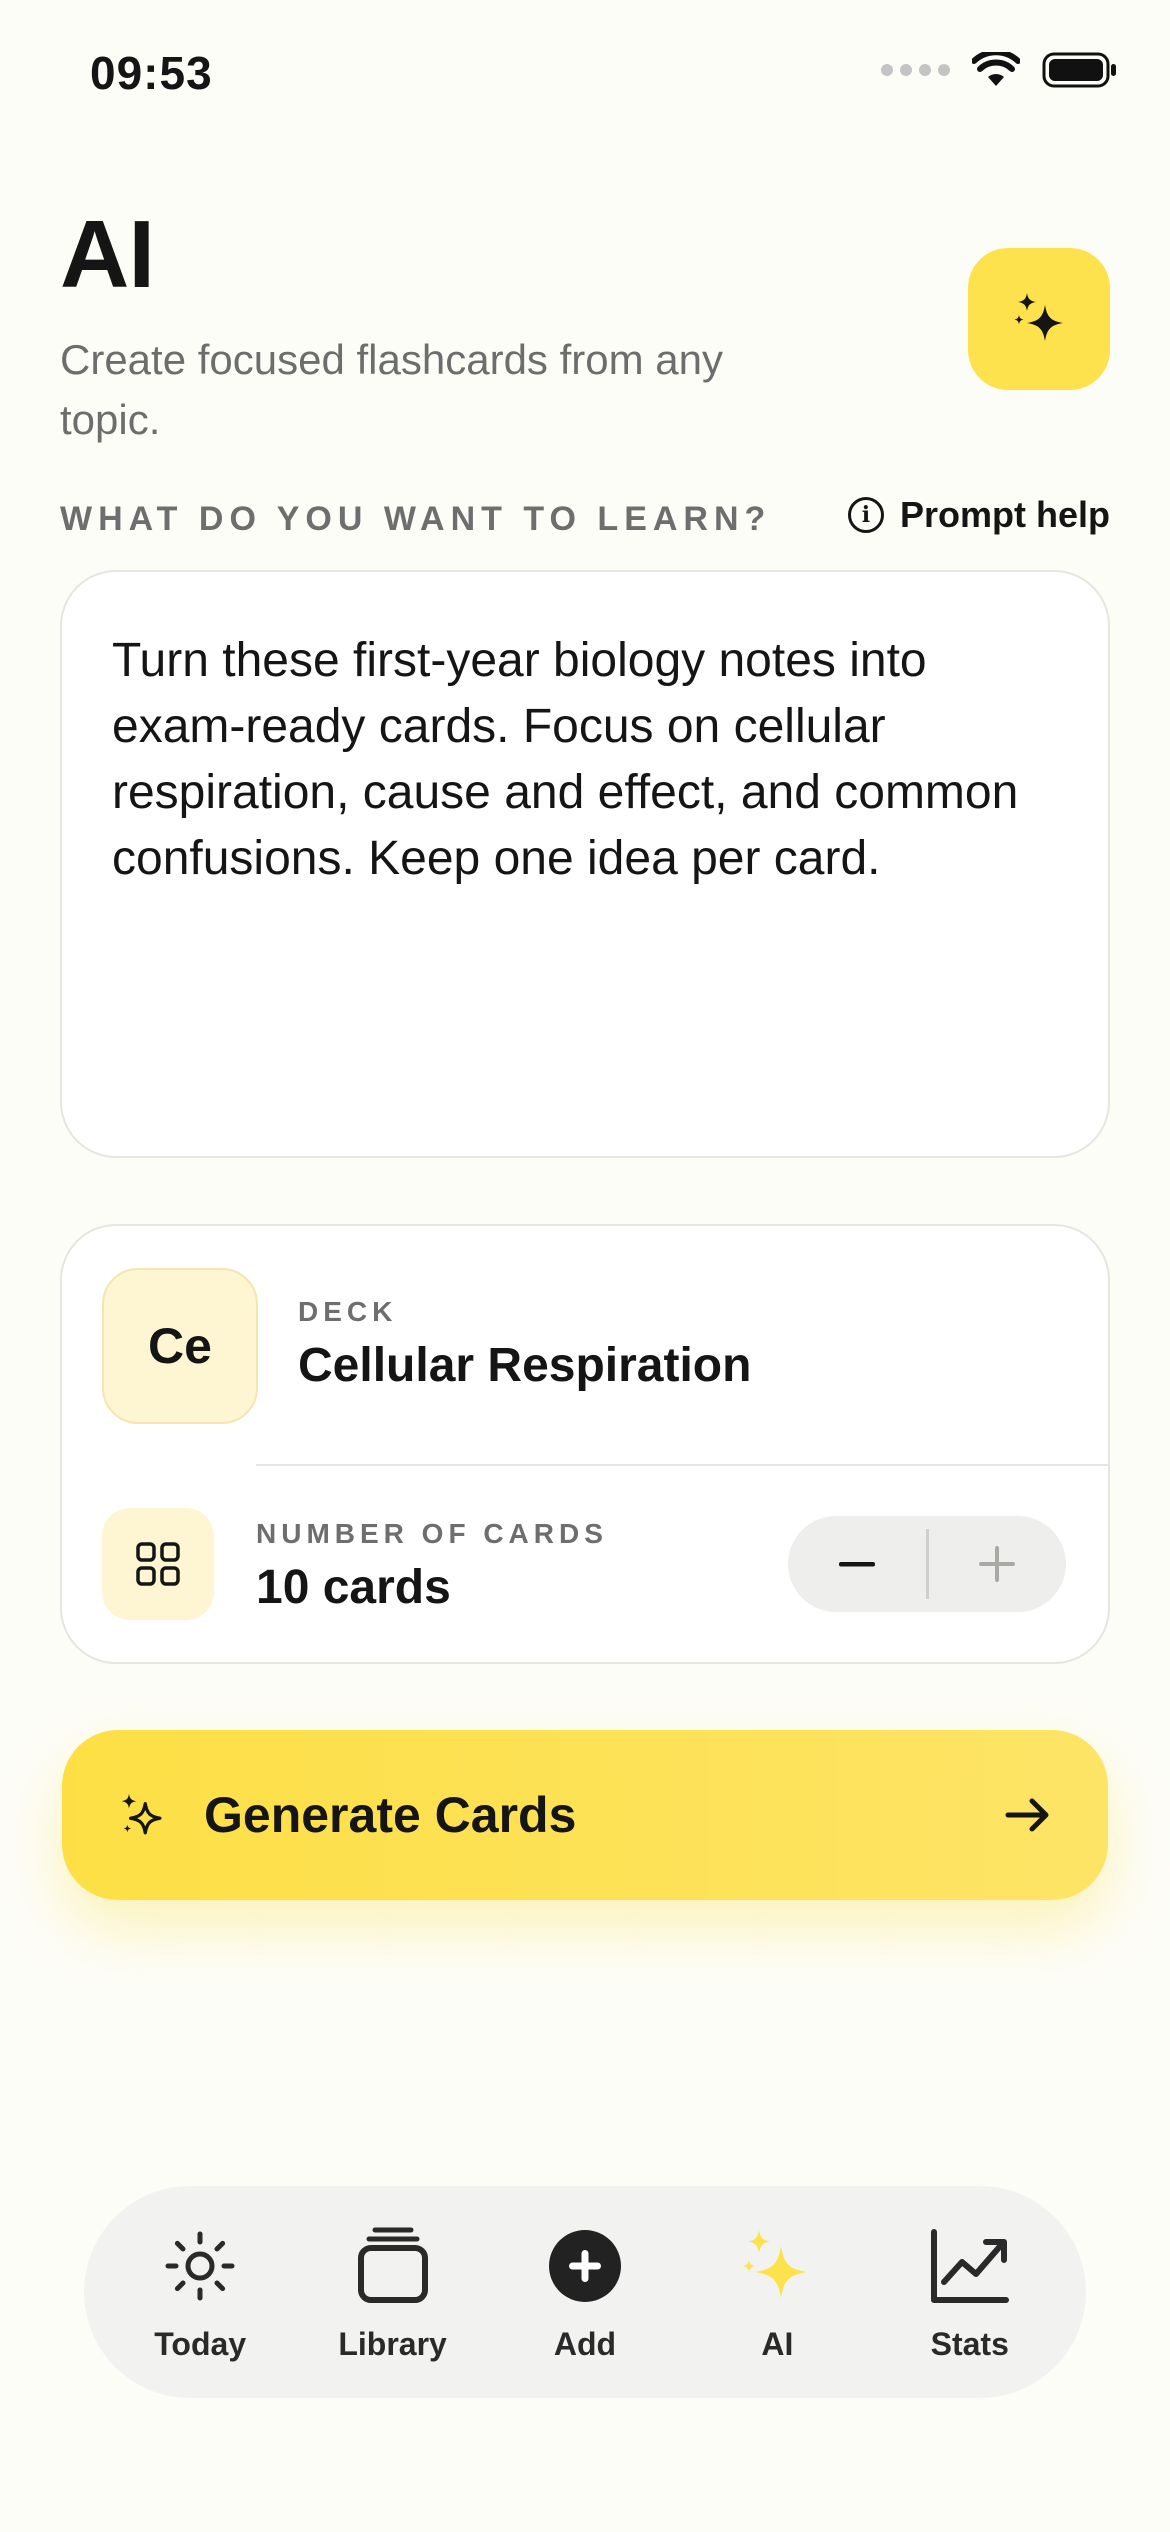  I want to click on tab-bar: Today Library Add AI Stats, so click(585, 2292).